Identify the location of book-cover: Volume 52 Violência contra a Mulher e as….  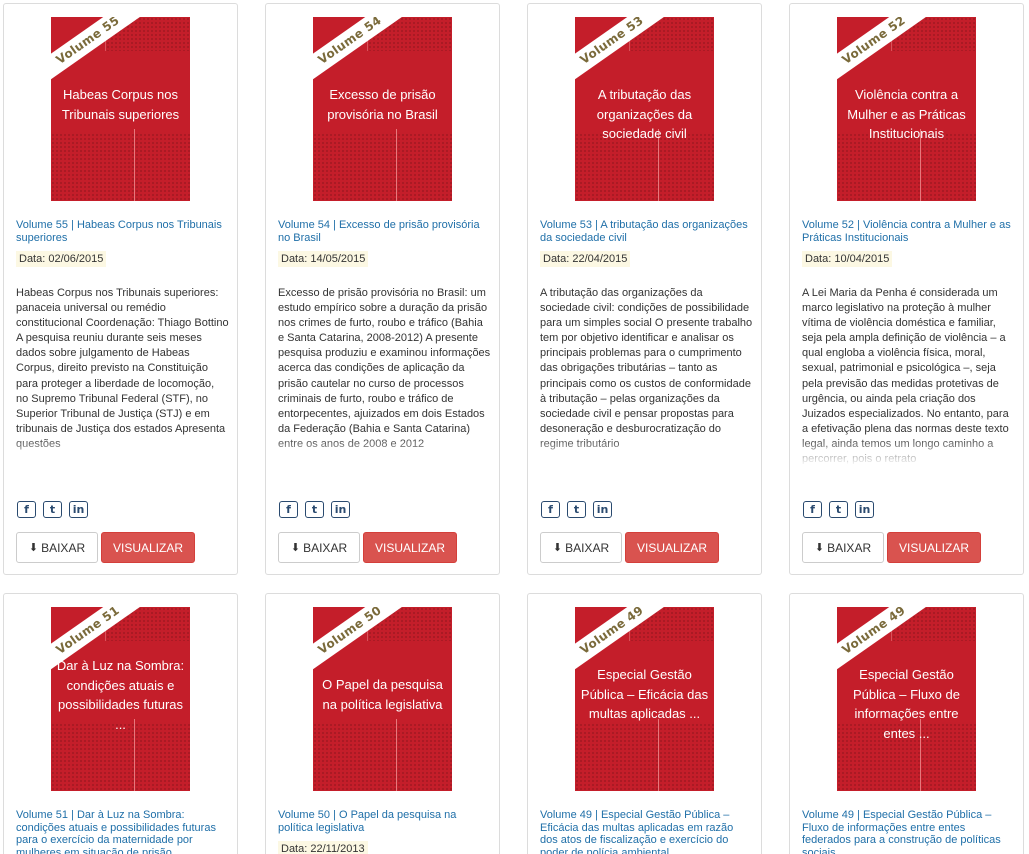
(906, 109).